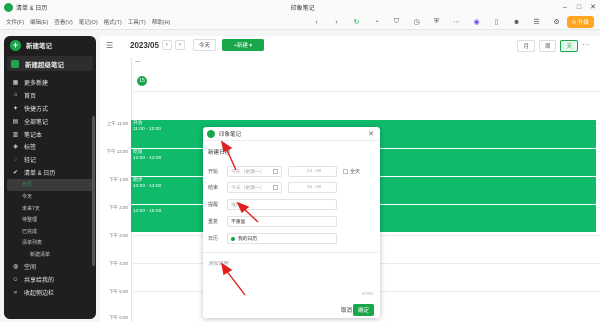 The height and width of the screenshot is (322, 600). What do you see at coordinates (50, 208) in the screenshot?
I see `sidebar-sub-next7: 未来7天` at bounding box center [50, 208].